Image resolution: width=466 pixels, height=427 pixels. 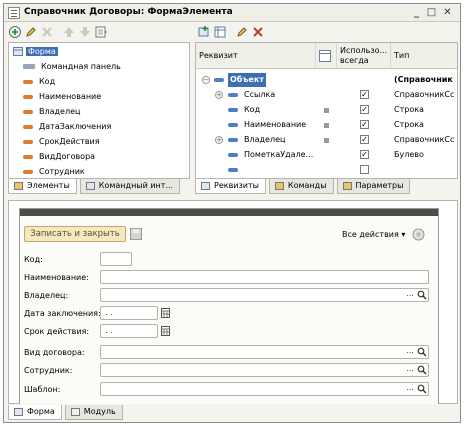 What do you see at coordinates (364, 56) in the screenshot?
I see `column-header-always-used: Использо... всегда` at bounding box center [364, 56].